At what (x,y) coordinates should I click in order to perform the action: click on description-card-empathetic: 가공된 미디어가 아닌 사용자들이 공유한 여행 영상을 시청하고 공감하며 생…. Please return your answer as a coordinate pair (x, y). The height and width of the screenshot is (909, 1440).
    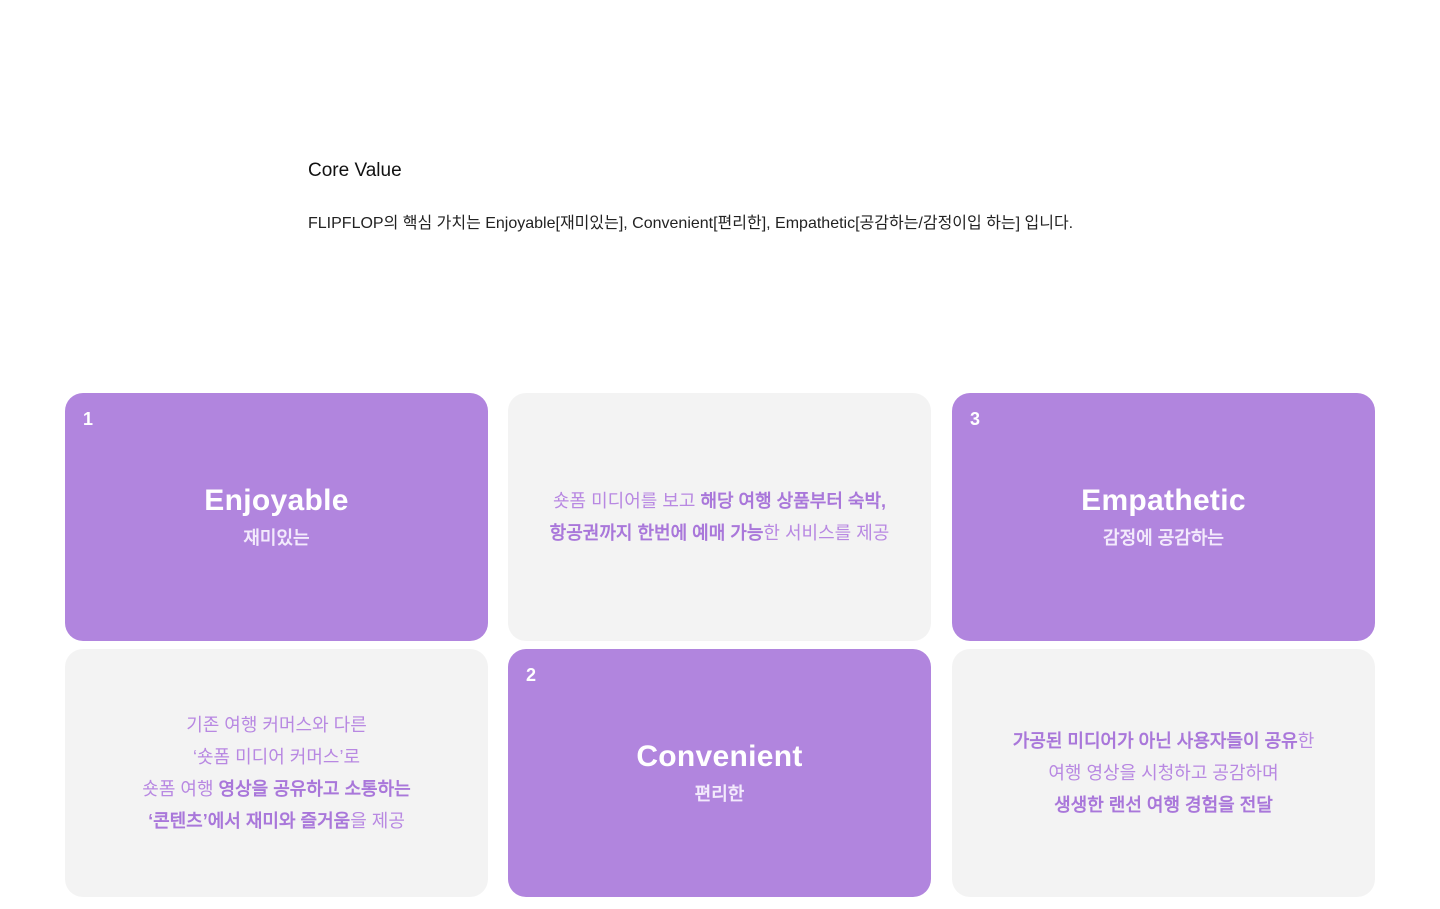
    Looking at the image, I should click on (1163, 773).